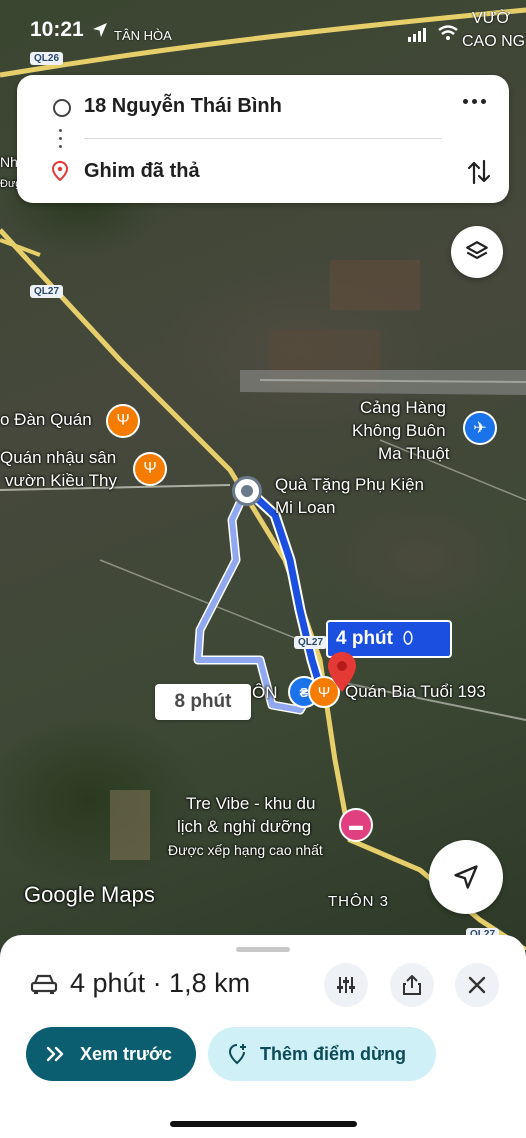 The width and height of the screenshot is (526, 1138). I want to click on google-maps-logo: Google Maps, so click(89, 894).